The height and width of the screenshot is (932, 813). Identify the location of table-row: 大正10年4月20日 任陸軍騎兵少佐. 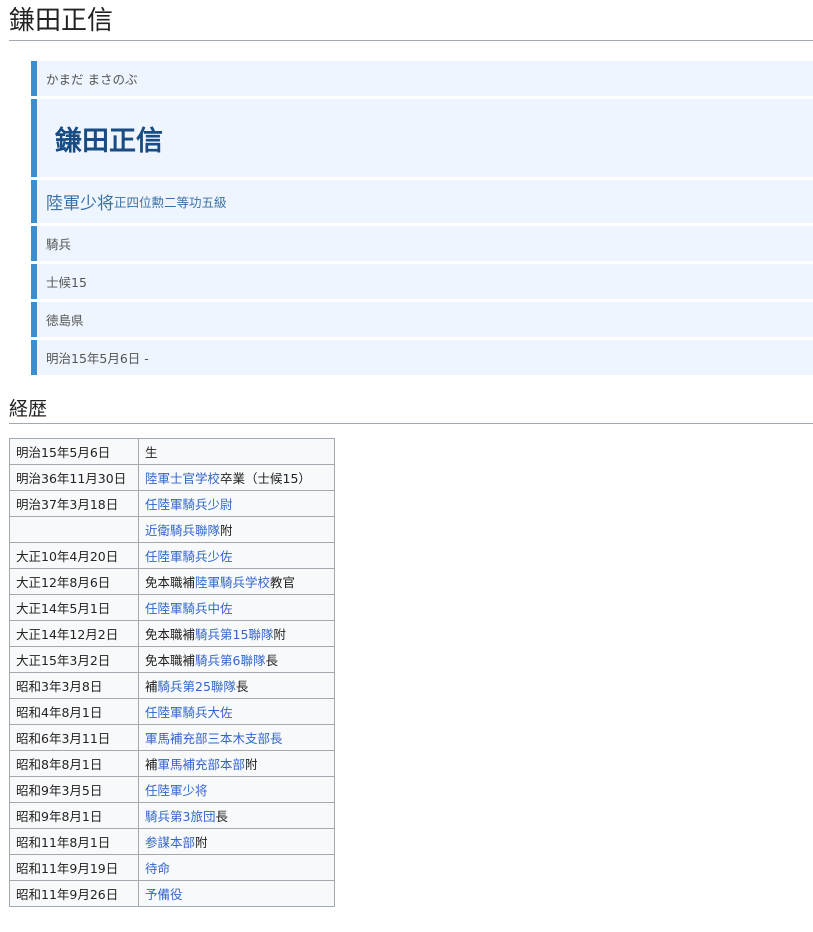
(172, 555).